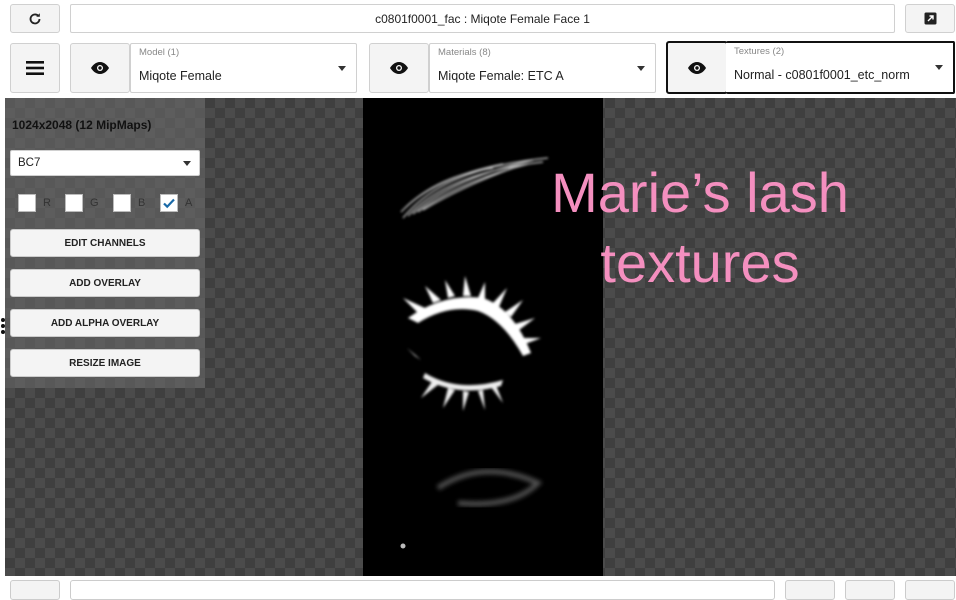 The height and width of the screenshot is (600, 956). I want to click on edit-channels-button: EDIT CHANNELS, so click(105, 243).